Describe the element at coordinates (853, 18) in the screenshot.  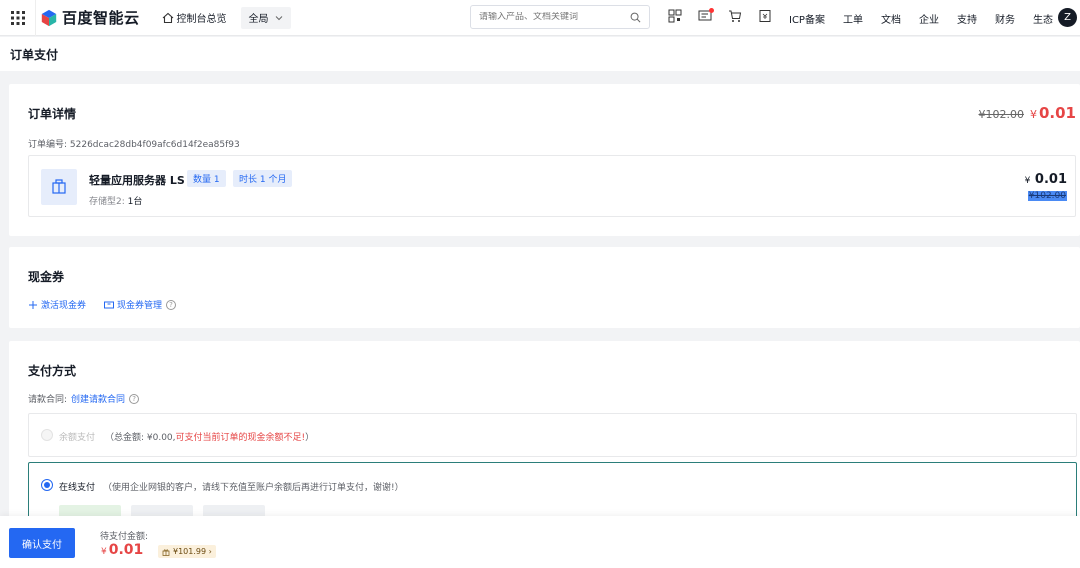
I see `top-link-ticket: 工单` at that location.